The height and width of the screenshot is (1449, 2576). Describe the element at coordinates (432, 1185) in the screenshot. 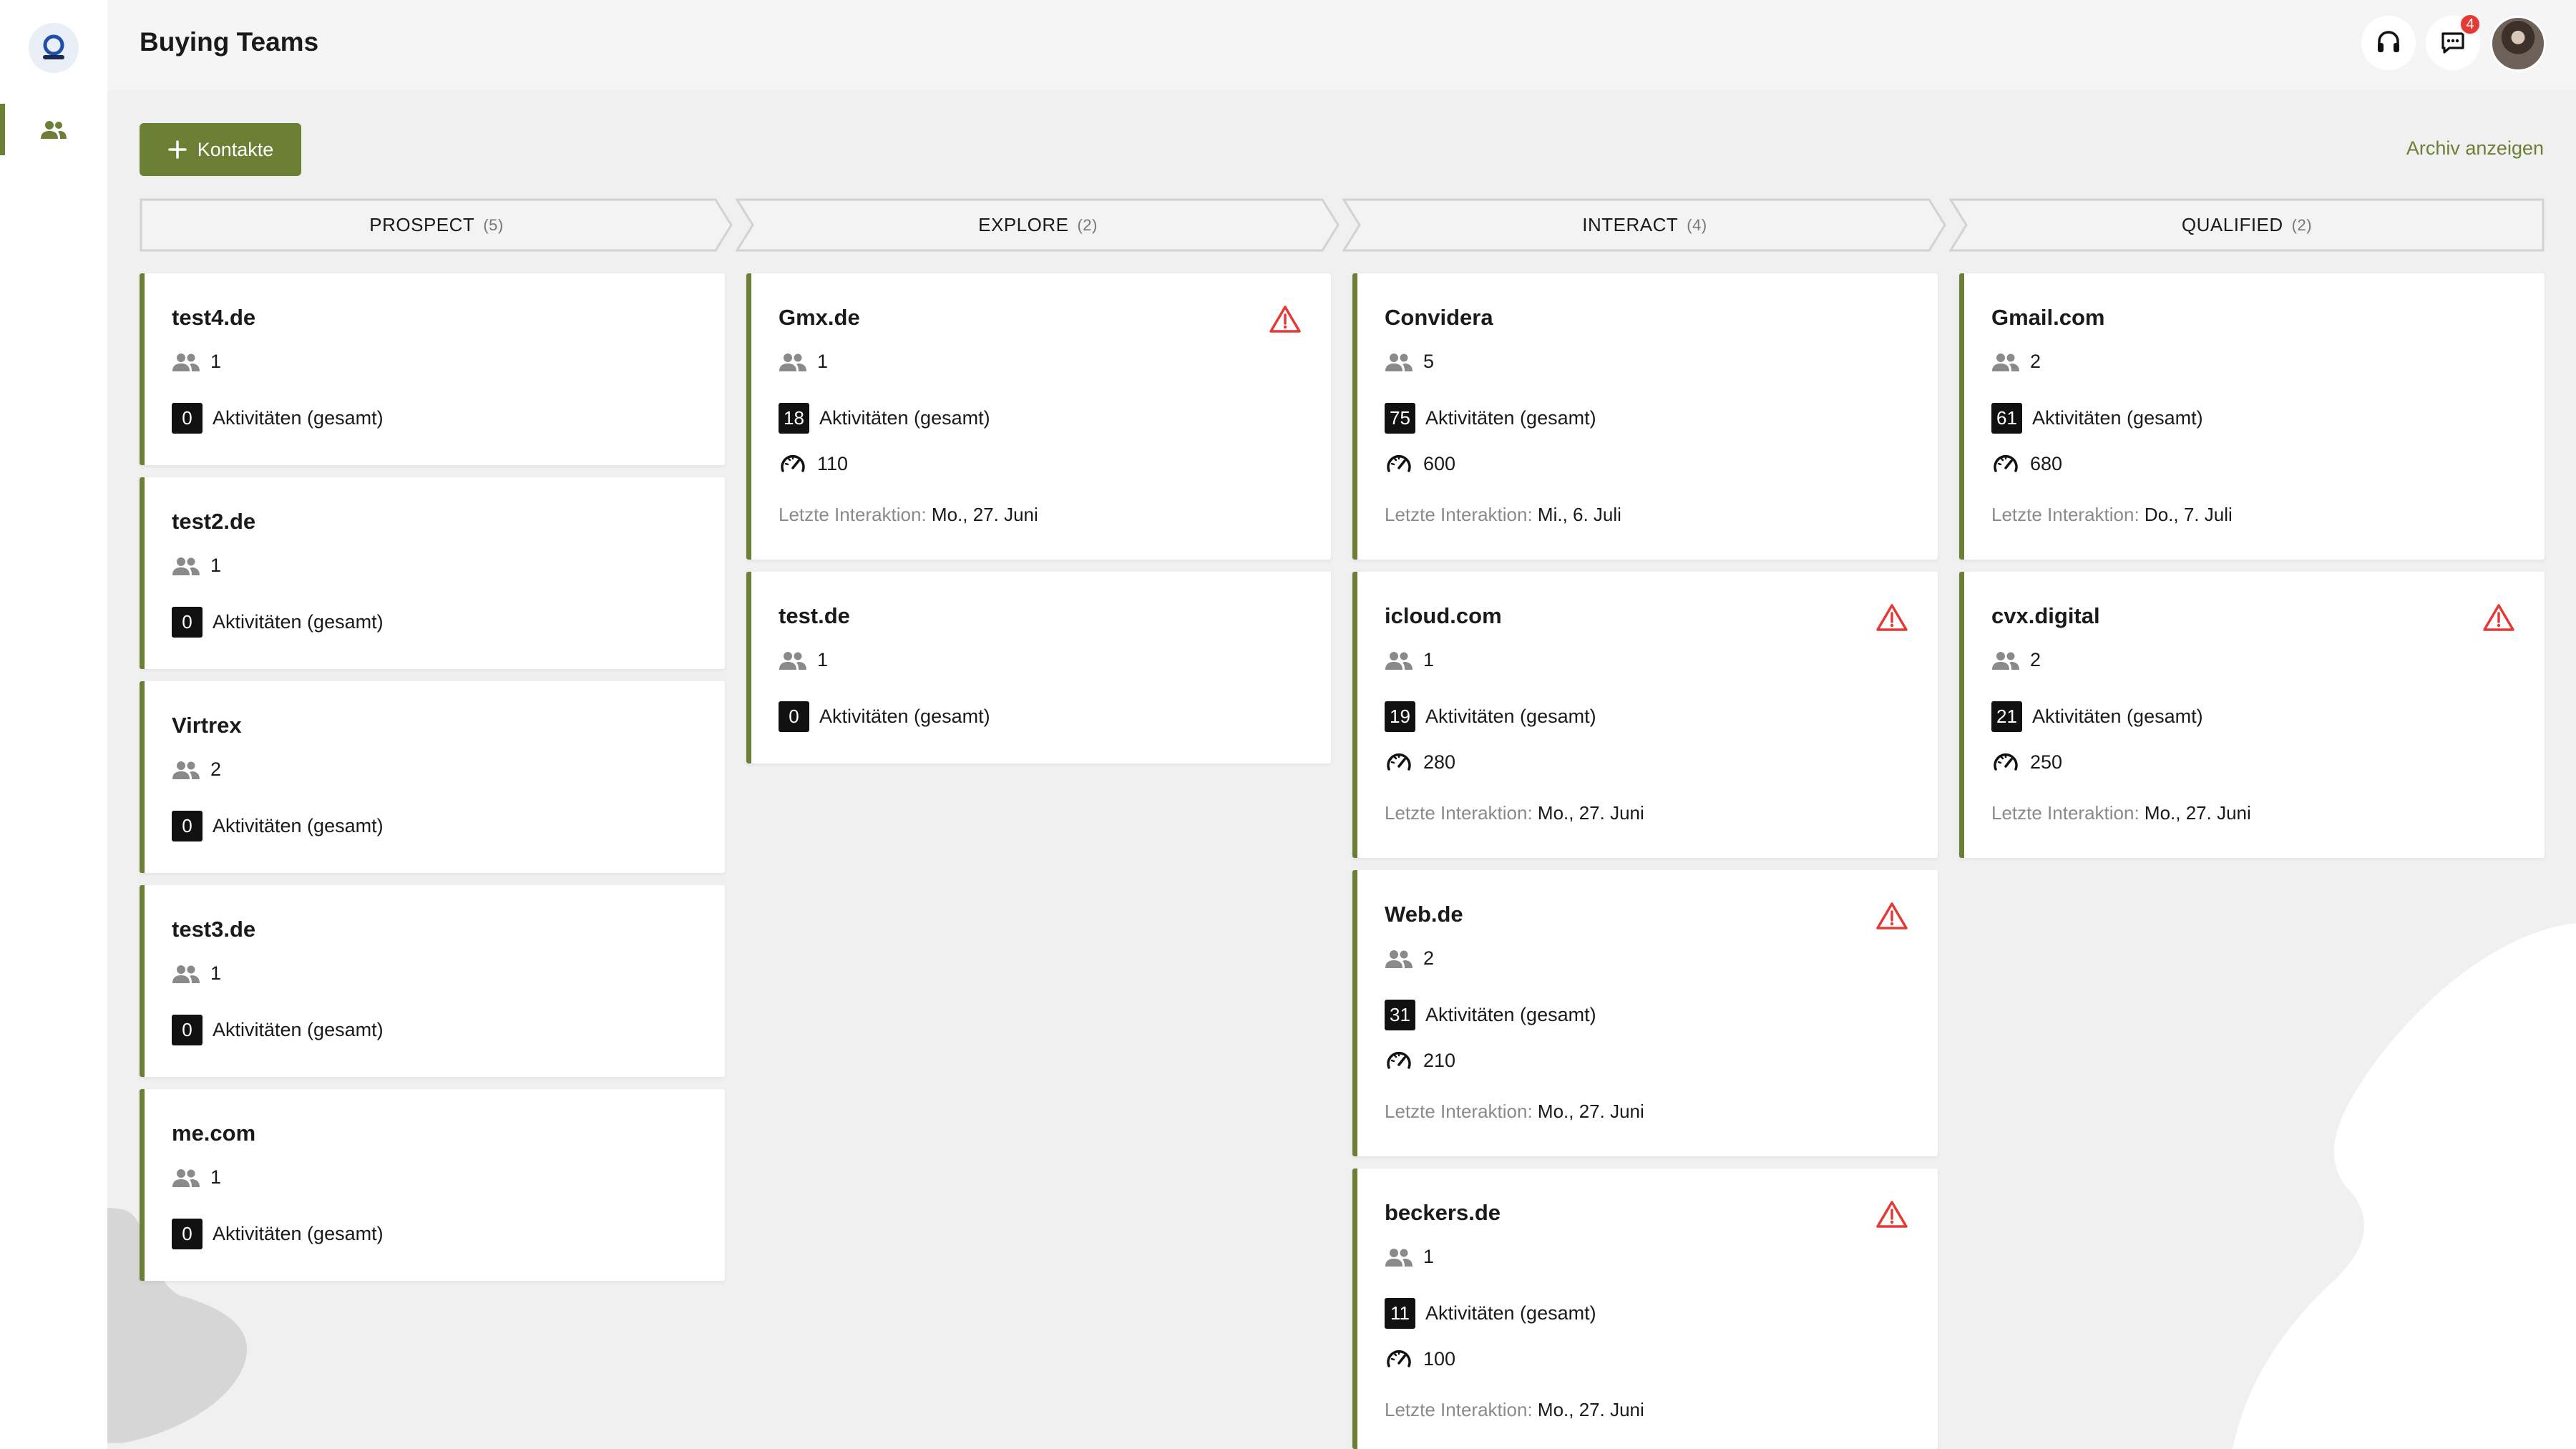

I see `team-card: me.com 1 0 Aktivitäten (gesamt)` at that location.